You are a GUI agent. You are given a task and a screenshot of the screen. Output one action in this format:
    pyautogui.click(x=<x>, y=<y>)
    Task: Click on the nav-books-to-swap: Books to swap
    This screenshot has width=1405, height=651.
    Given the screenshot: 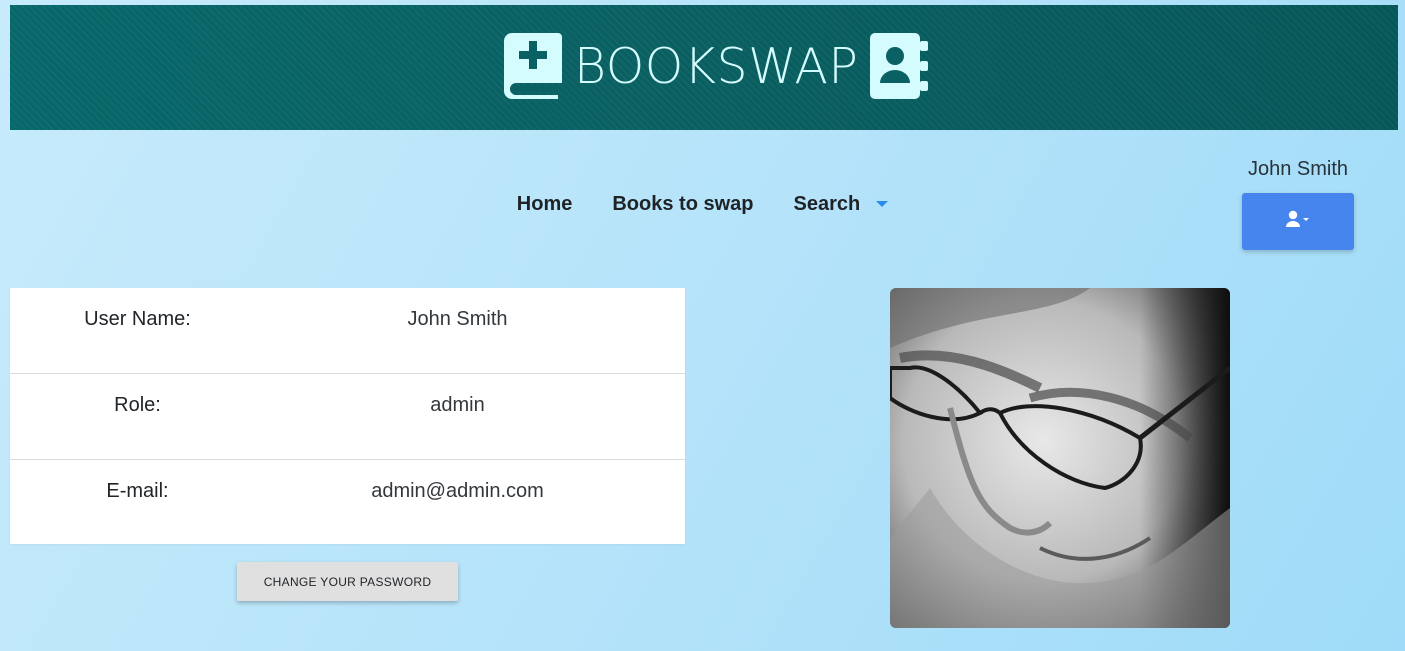 What is the action you would take?
    pyautogui.click(x=682, y=204)
    